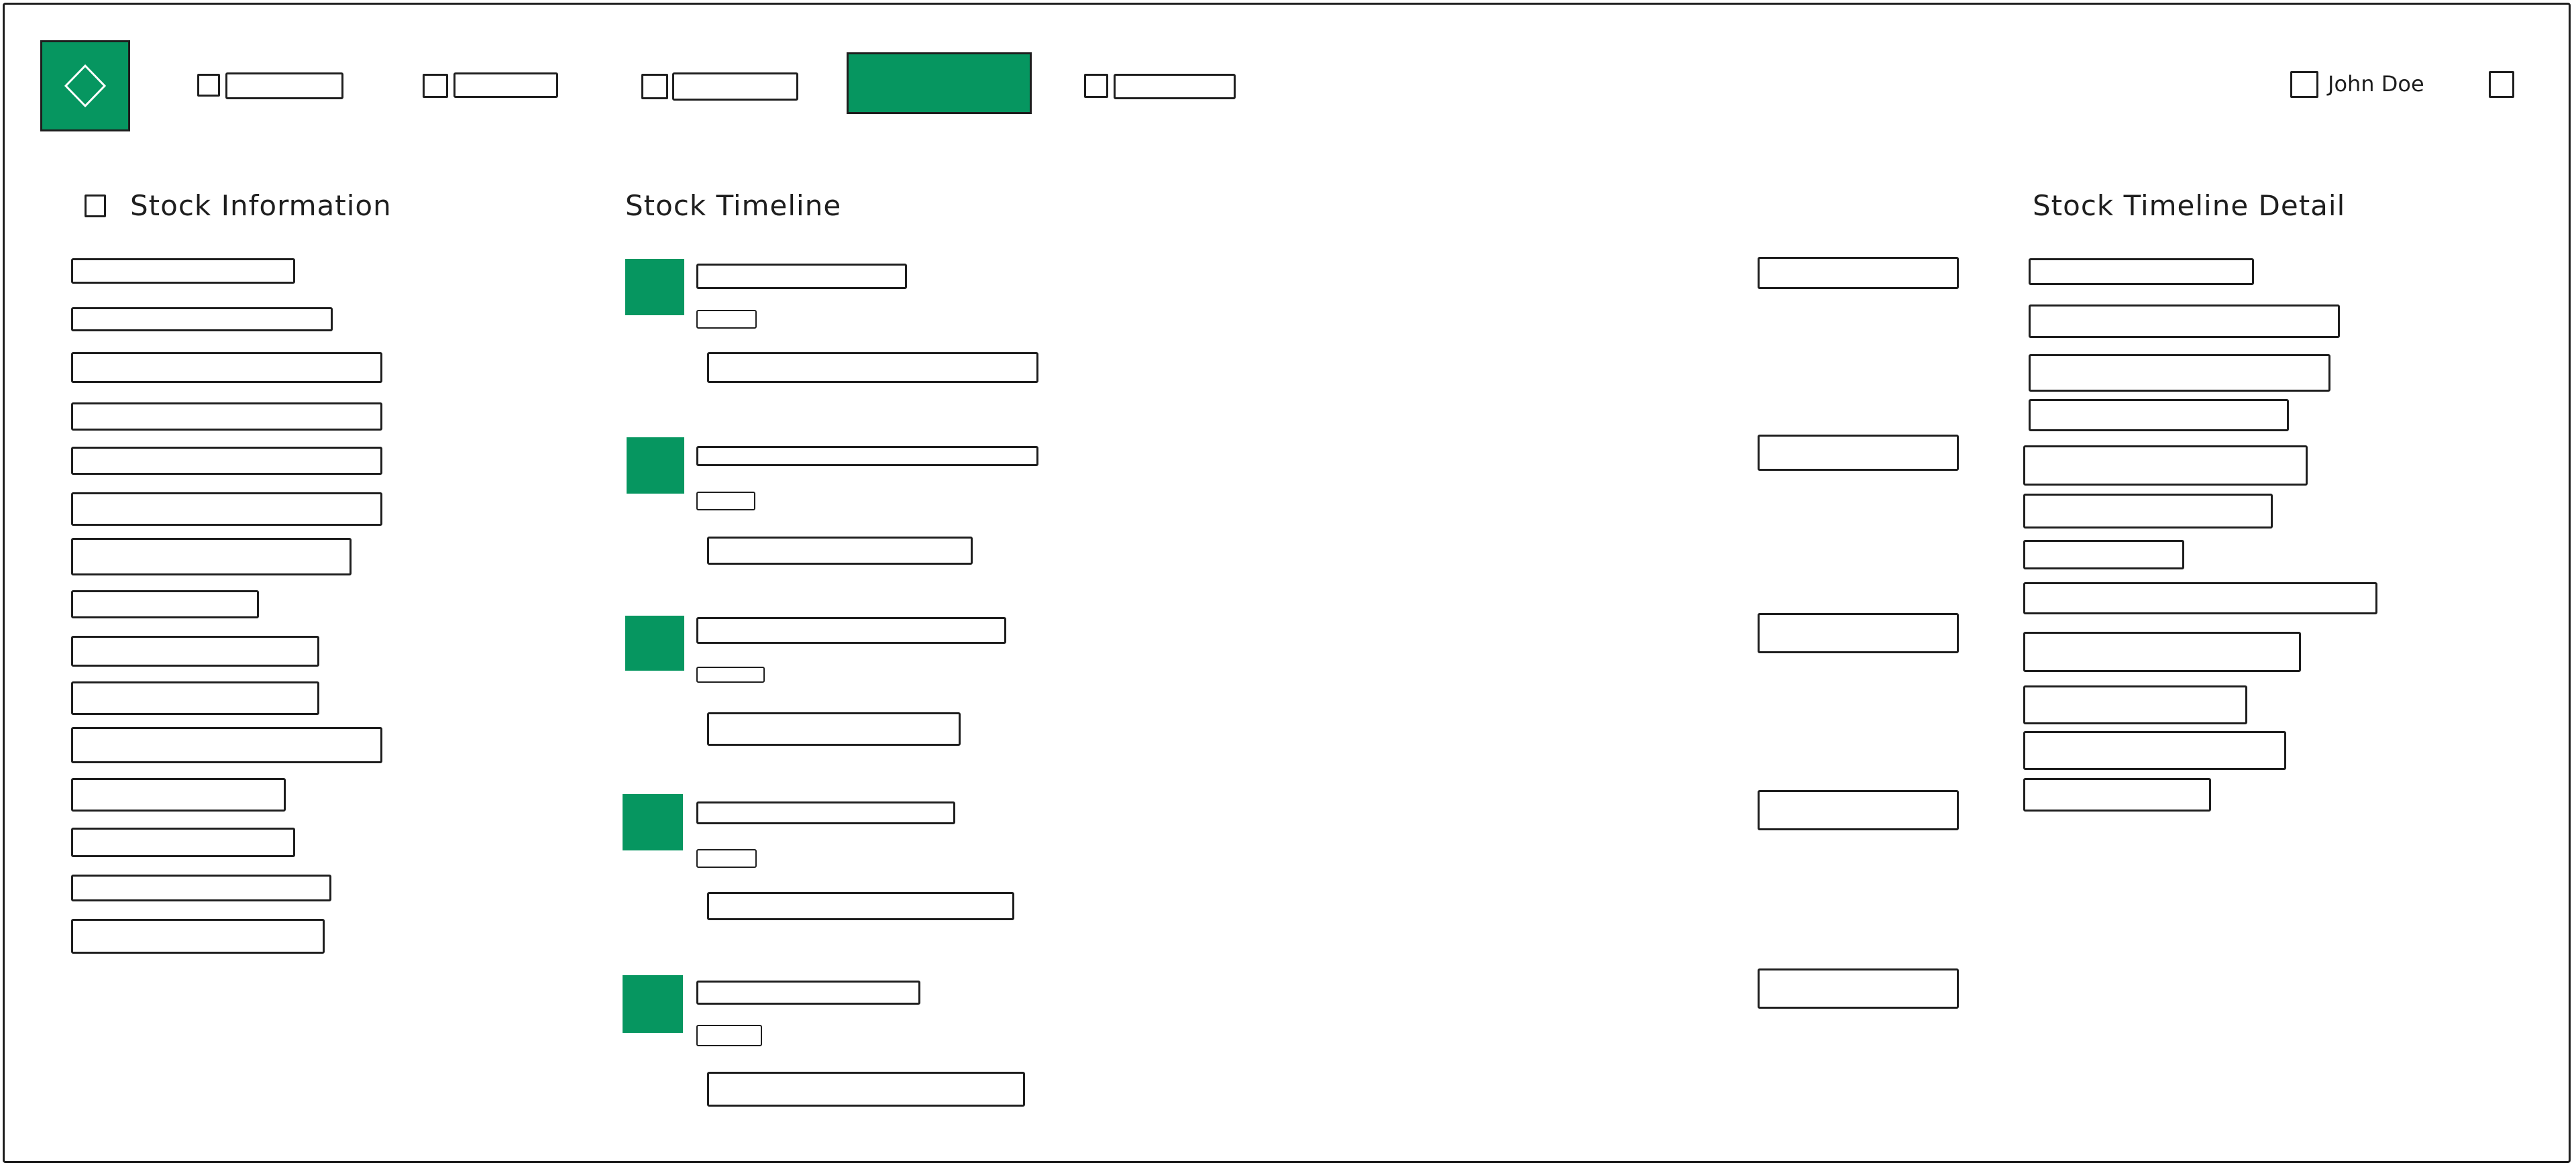  I want to click on section-icon, so click(95, 205).